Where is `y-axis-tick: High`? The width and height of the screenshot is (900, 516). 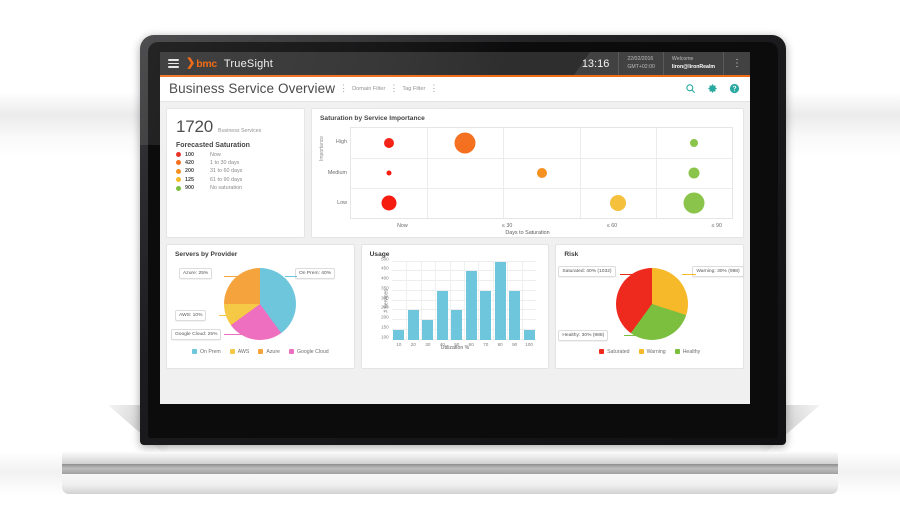 y-axis-tick: High is located at coordinates (341, 141).